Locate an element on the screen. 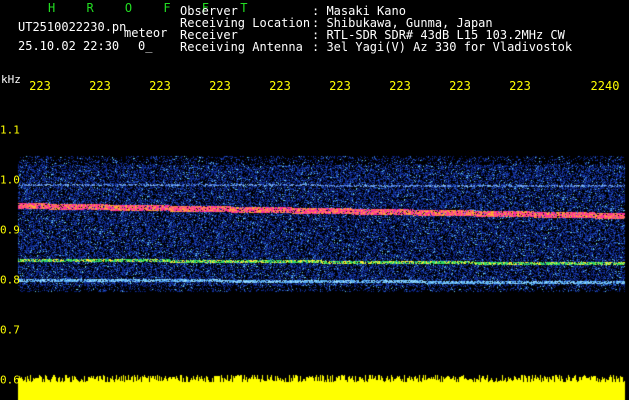 Image resolution: width=629 pixels, height=400 pixels. axis-unit-label: kHz is located at coordinates (11, 79).